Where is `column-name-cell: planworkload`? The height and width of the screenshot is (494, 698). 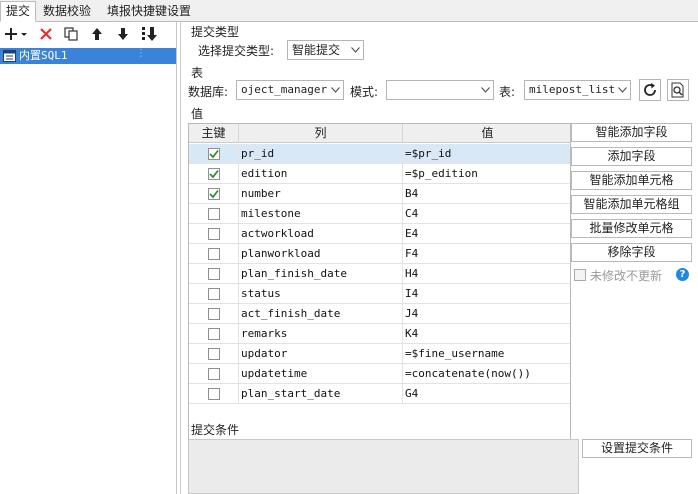
column-name-cell: planworkload is located at coordinates (321, 254).